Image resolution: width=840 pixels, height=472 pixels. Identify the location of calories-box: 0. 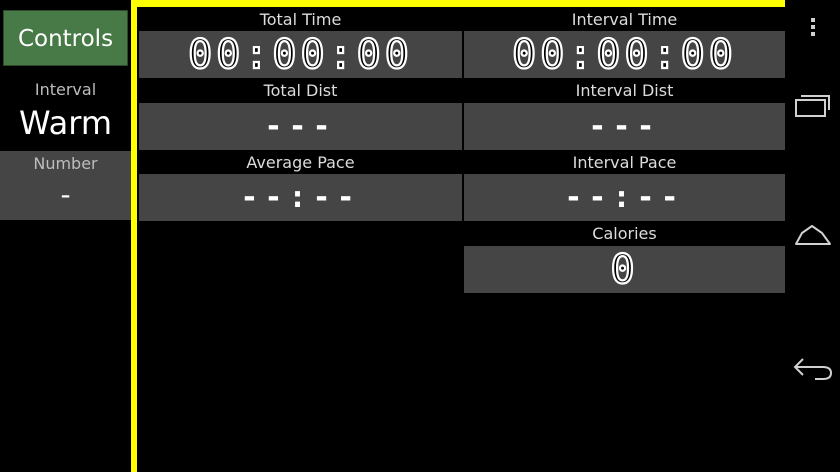
(624, 269).